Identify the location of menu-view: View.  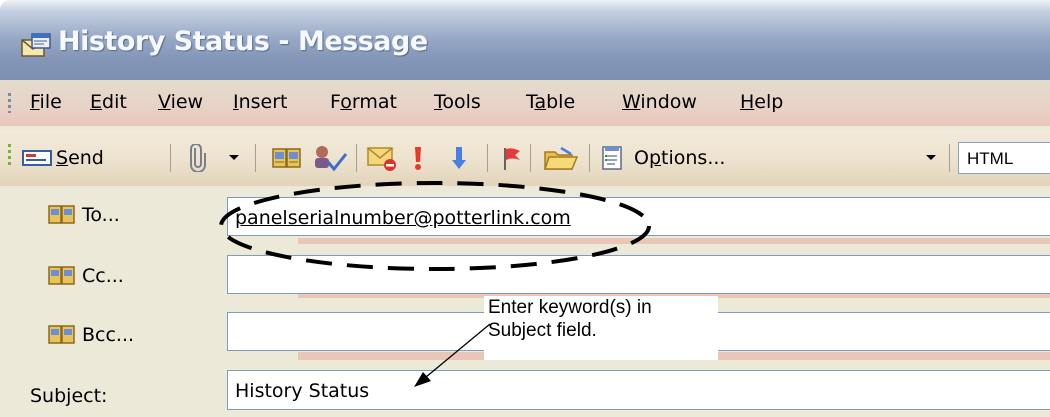
(180, 102).